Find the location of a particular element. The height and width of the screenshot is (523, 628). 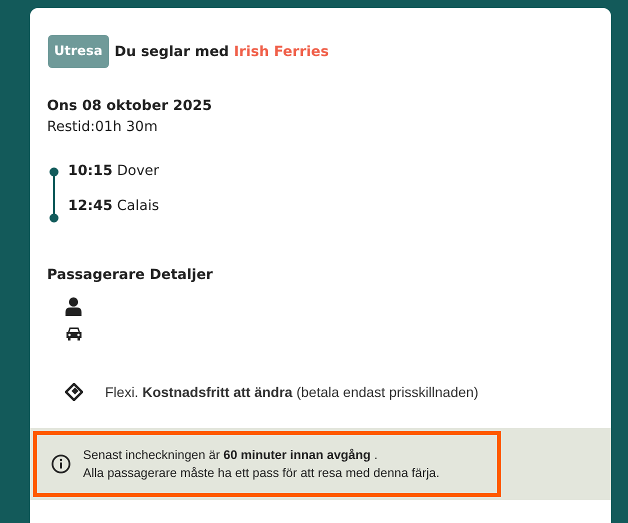

route-line-drawing is located at coordinates (54, 196).